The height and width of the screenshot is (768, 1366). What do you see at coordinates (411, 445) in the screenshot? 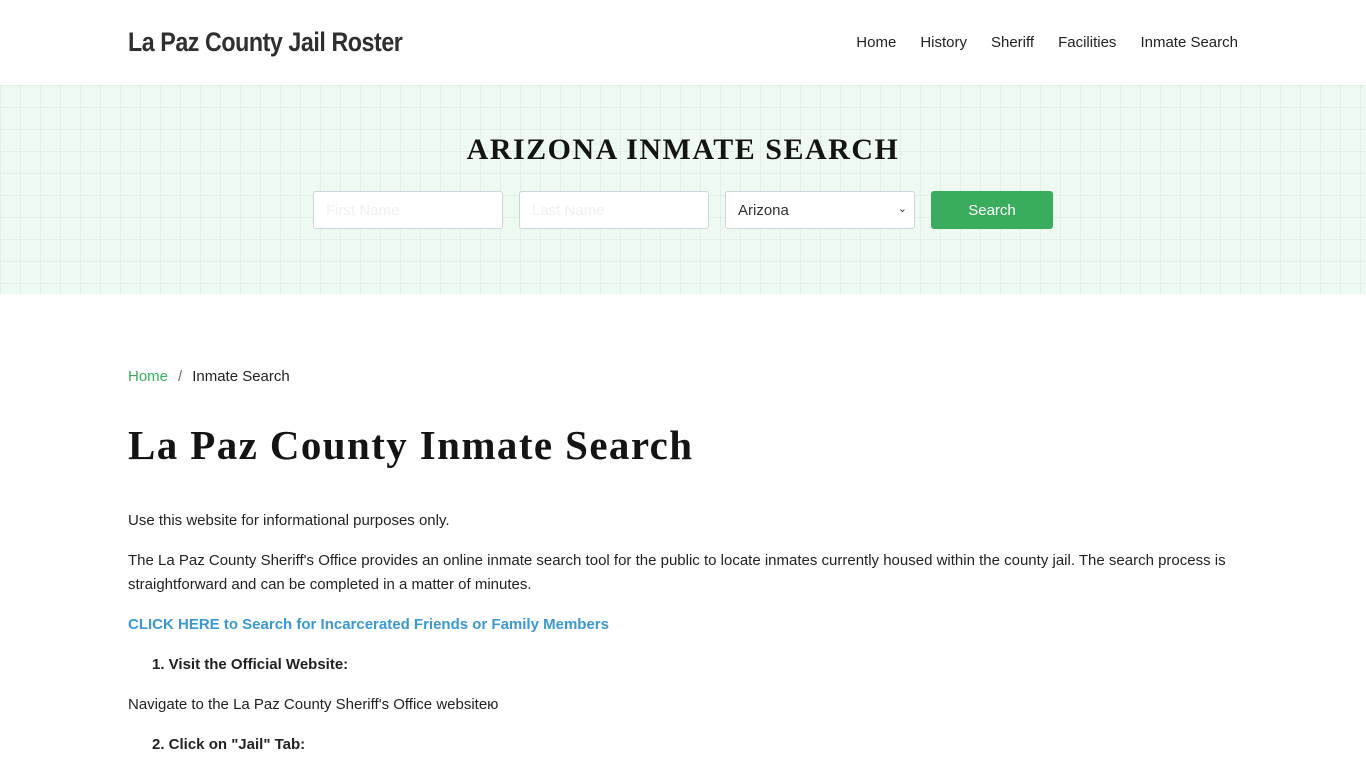
I see `page-title: La Paz County Inmate Search` at bounding box center [411, 445].